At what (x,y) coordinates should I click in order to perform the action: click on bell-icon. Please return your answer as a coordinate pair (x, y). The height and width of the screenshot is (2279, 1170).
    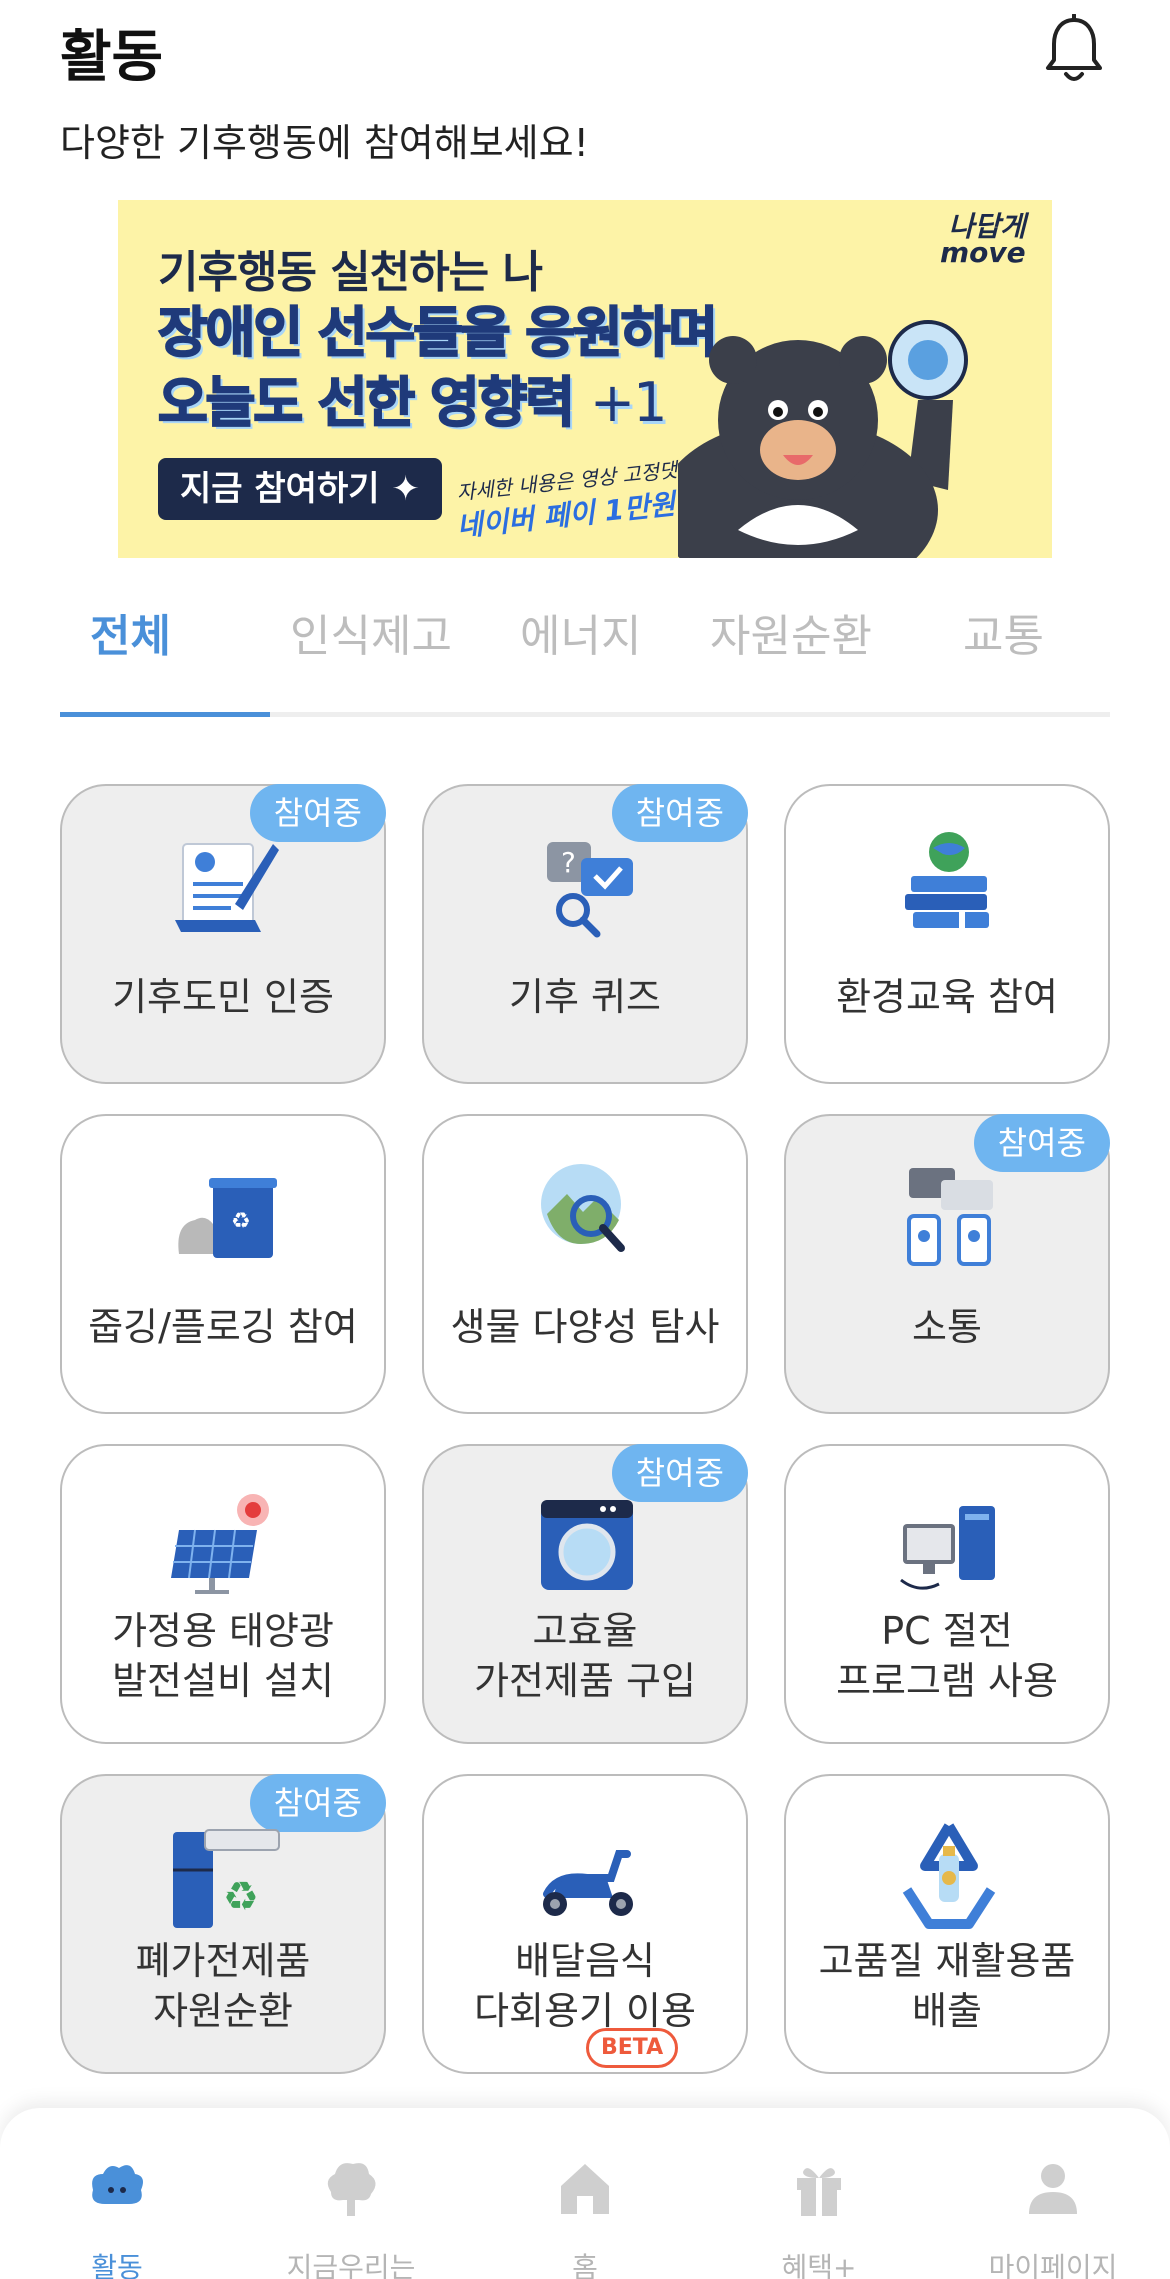
    Looking at the image, I should click on (1074, 50).